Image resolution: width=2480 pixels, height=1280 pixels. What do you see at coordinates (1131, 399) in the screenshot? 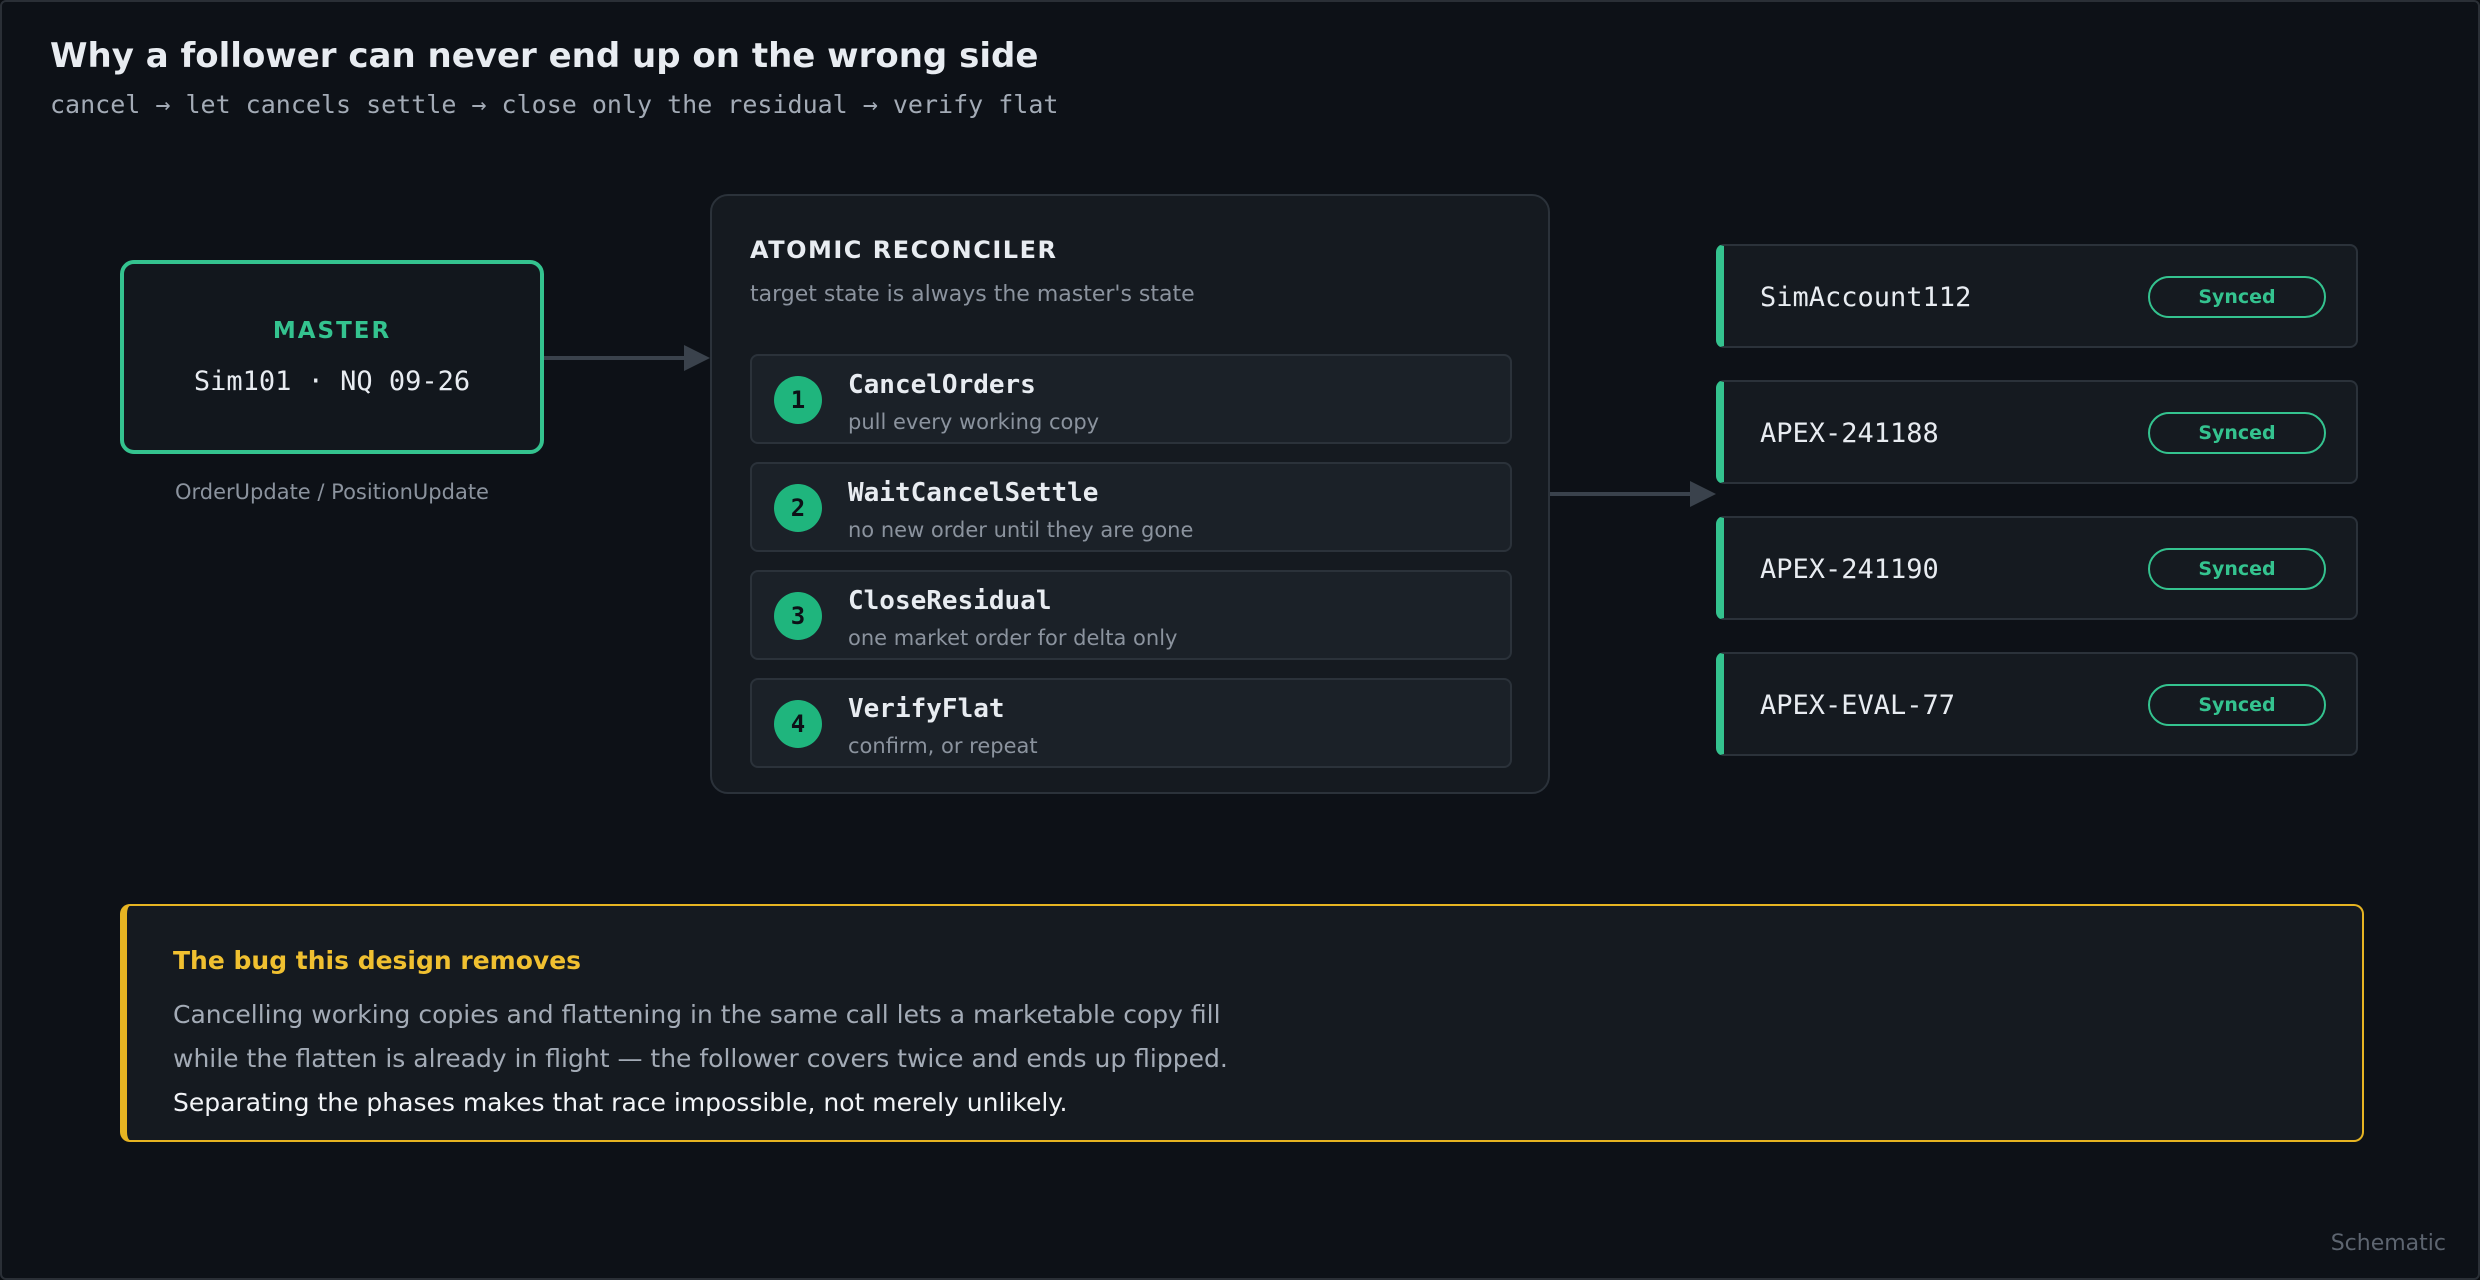
I see `step-cancel-orders: 1 CancelOrders pull every working copy` at bounding box center [1131, 399].